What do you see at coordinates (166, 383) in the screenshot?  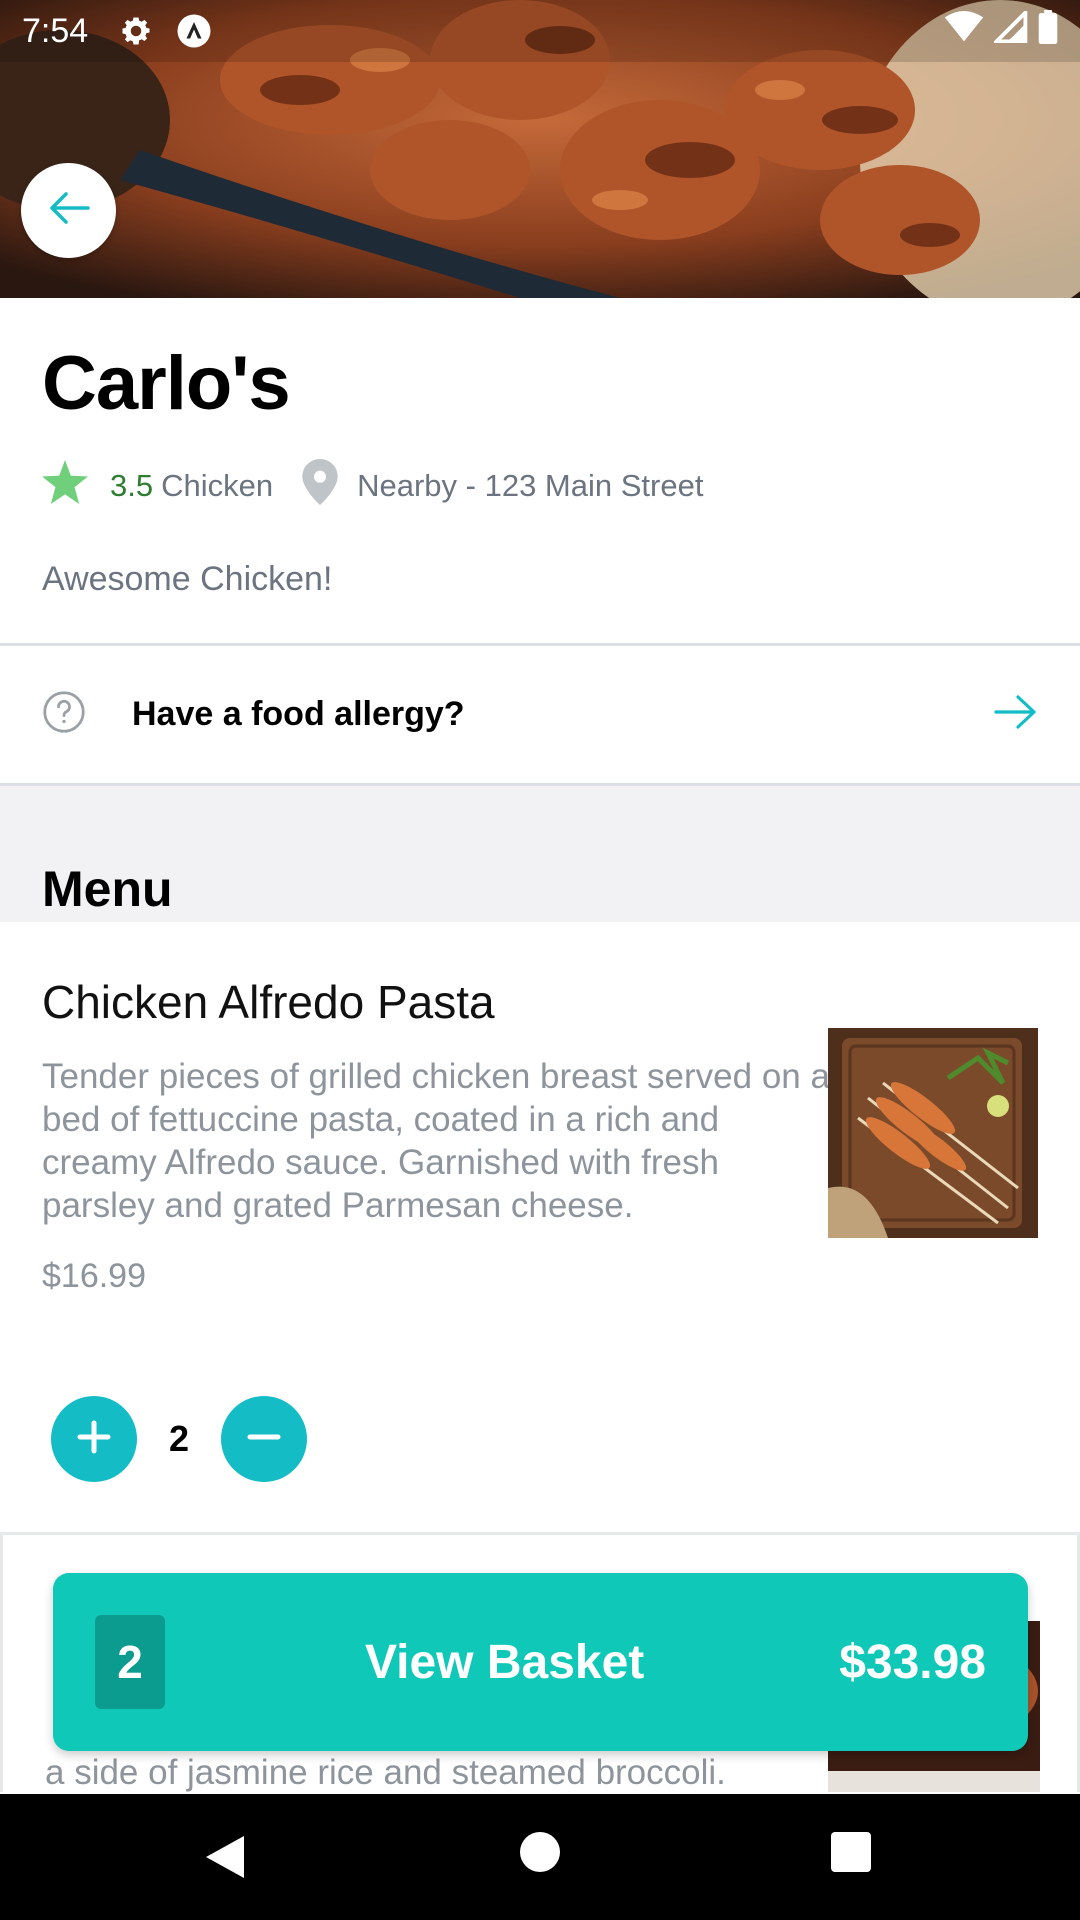 I see `restaurant-name: Carlo's` at bounding box center [166, 383].